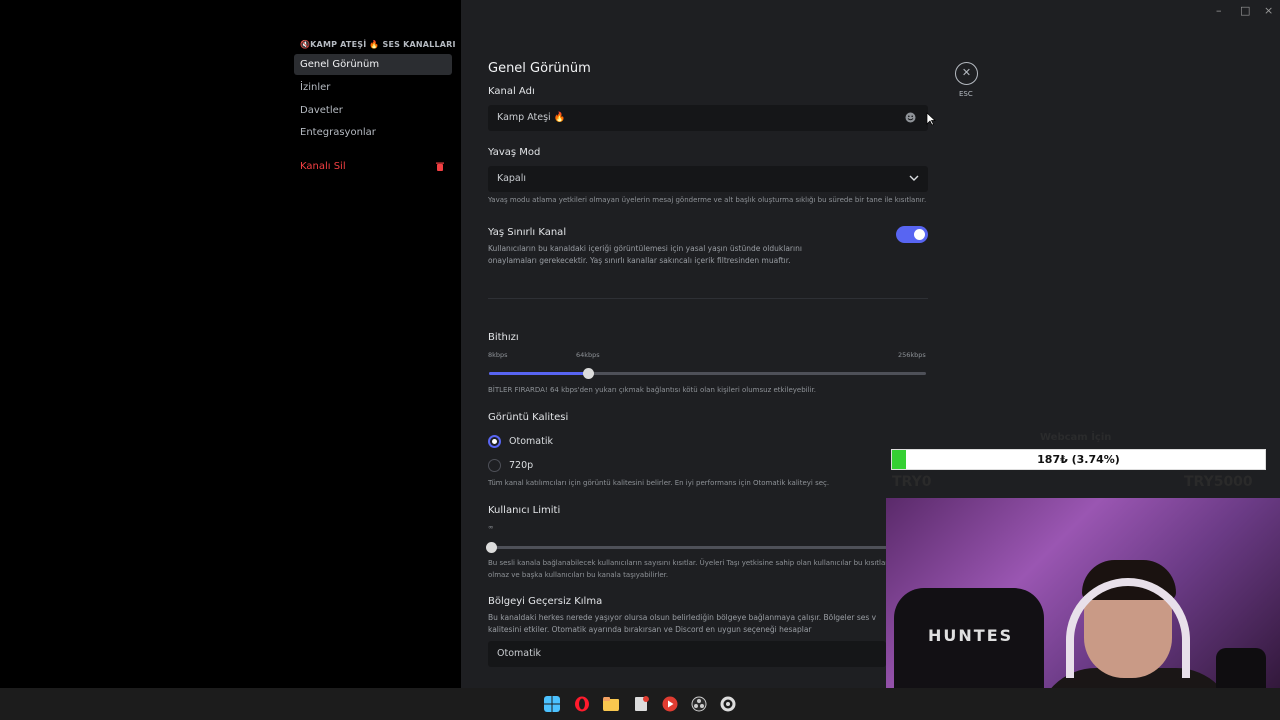 This screenshot has height=720, width=1280. Describe the element at coordinates (1076, 437) in the screenshot. I see `donation-goal-title: Webcam İçin` at that location.